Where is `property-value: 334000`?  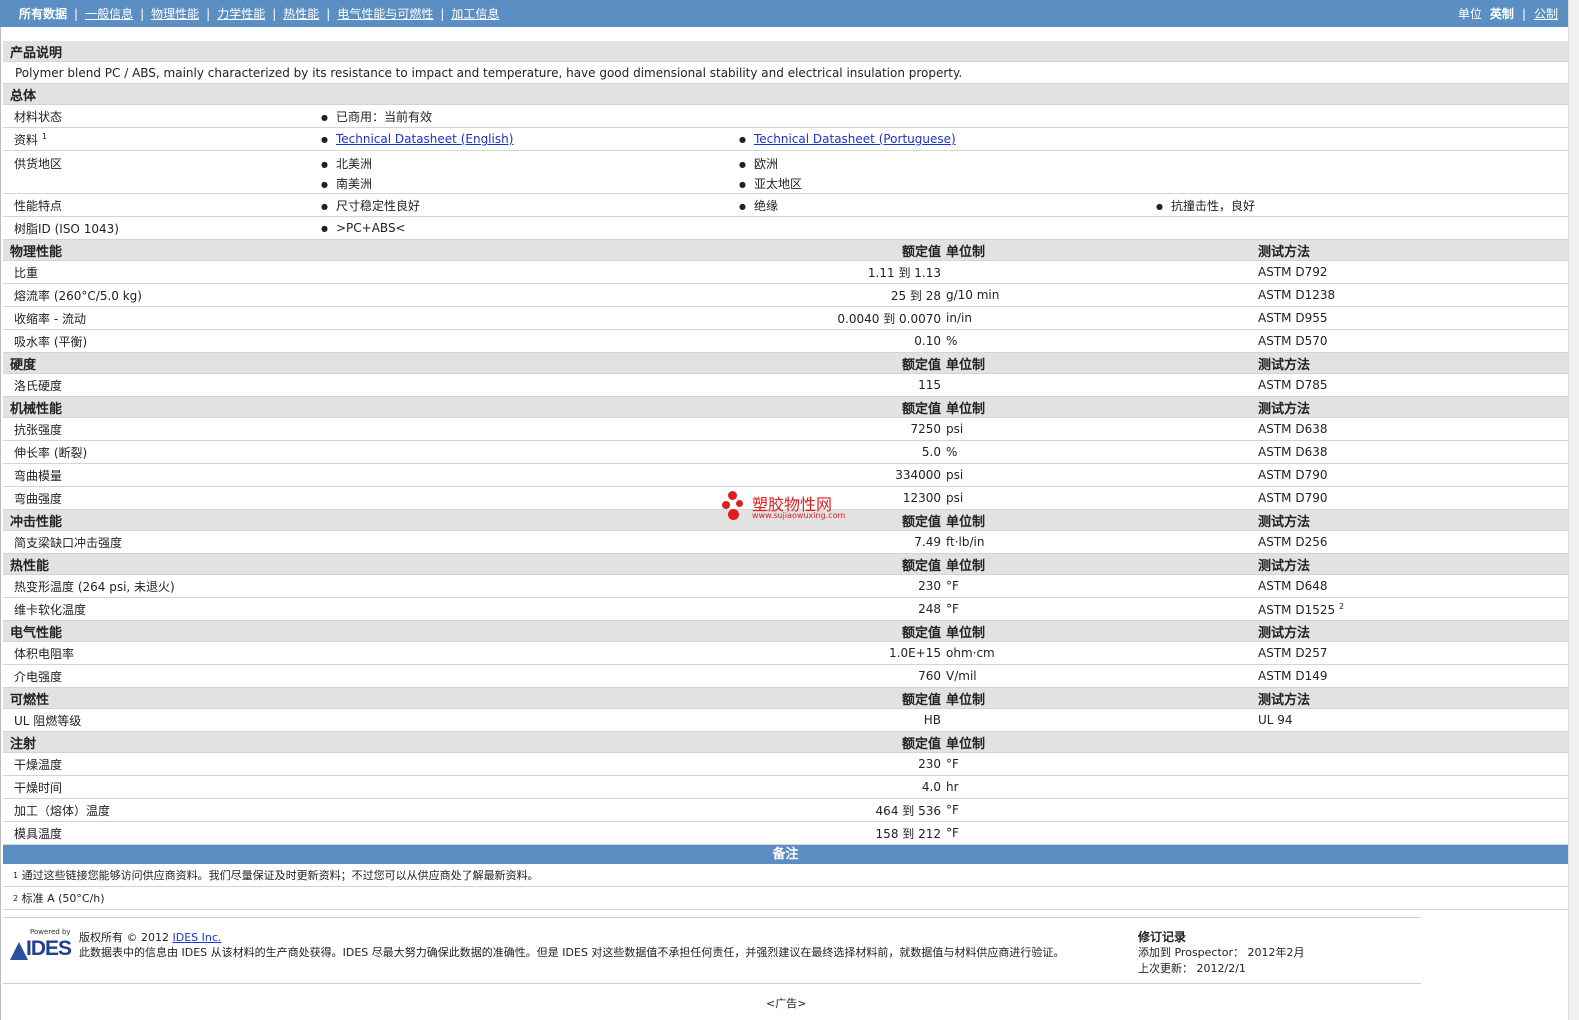
property-value: 334000 is located at coordinates (918, 475).